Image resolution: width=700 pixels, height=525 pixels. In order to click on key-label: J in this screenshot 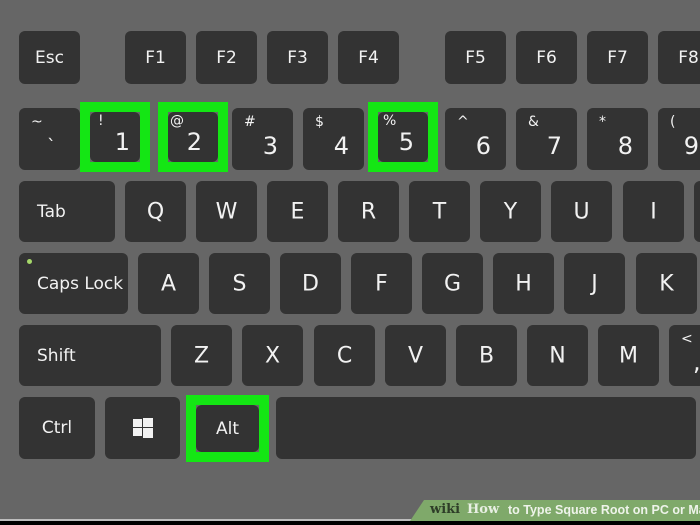, I will do `click(594, 283)`.